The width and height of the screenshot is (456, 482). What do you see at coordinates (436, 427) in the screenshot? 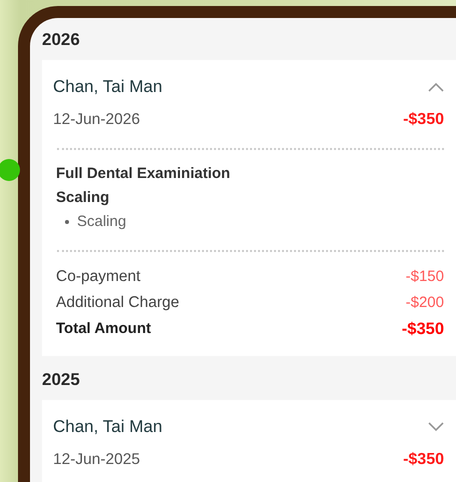
I see `chevron-down-icon` at bounding box center [436, 427].